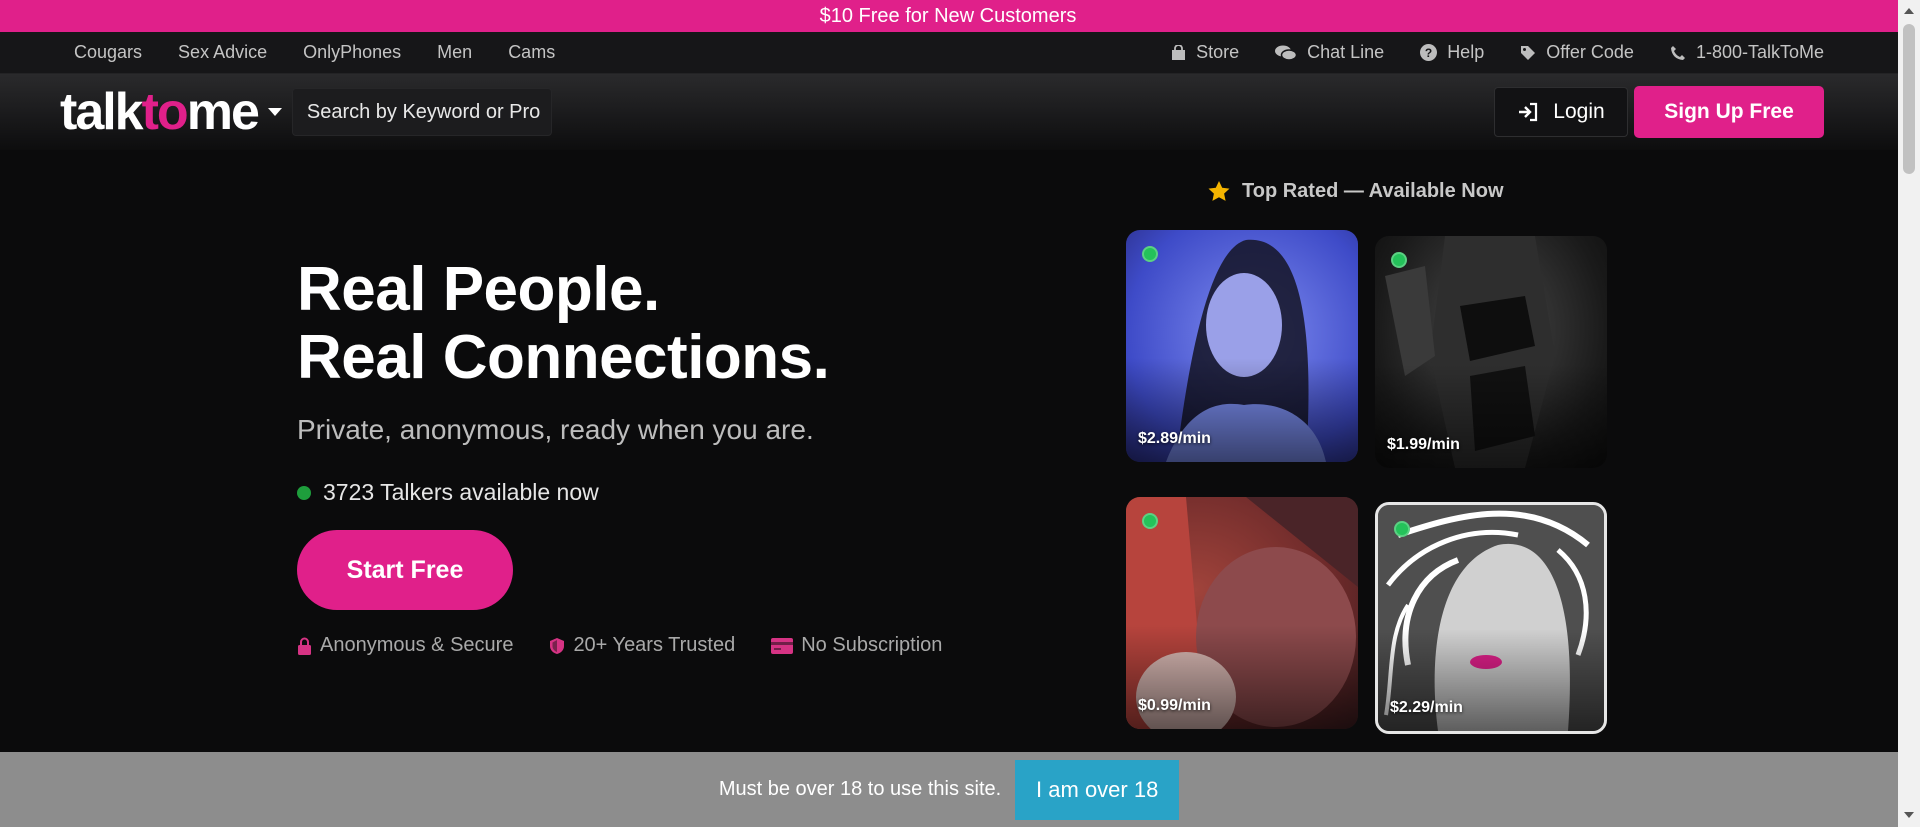 The height and width of the screenshot is (827, 1920). Describe the element at coordinates (1373, 191) in the screenshot. I see `top-rated-title-text: Top Rated — Available Now` at that location.